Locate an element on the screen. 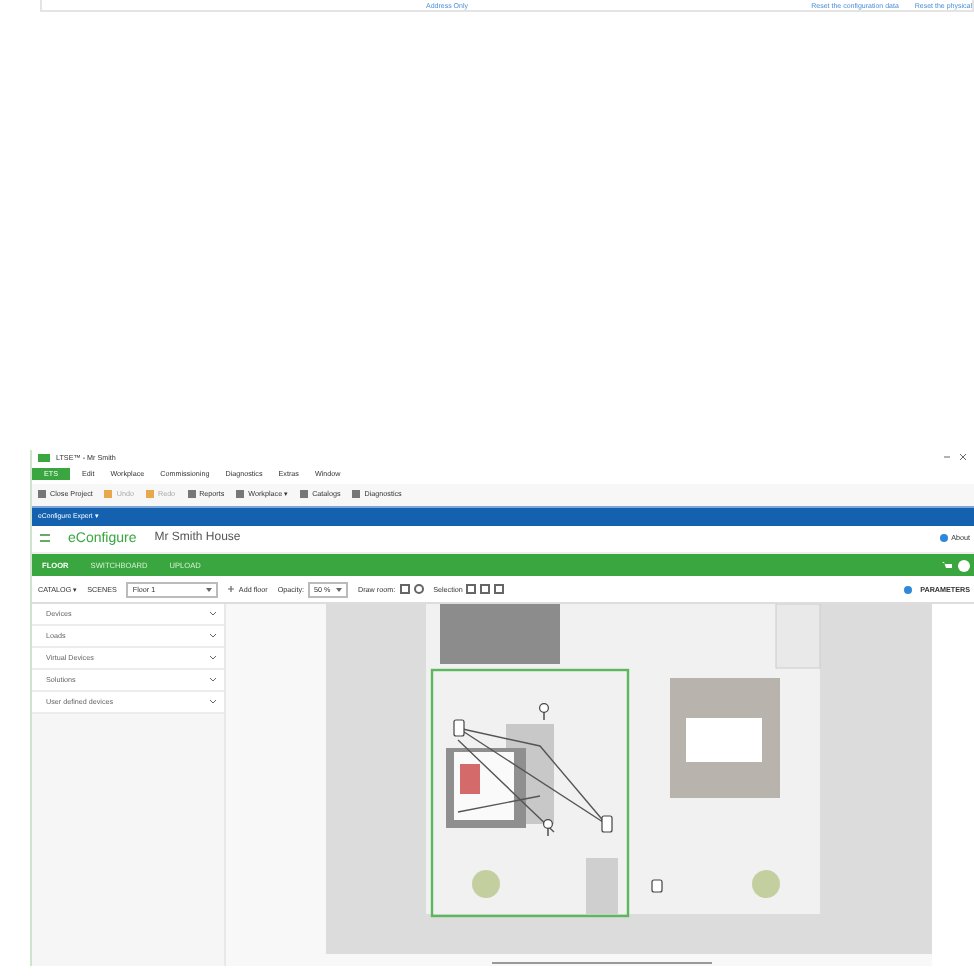 This screenshot has height=978, width=974. scrollbar is located at coordinates (602, 963).